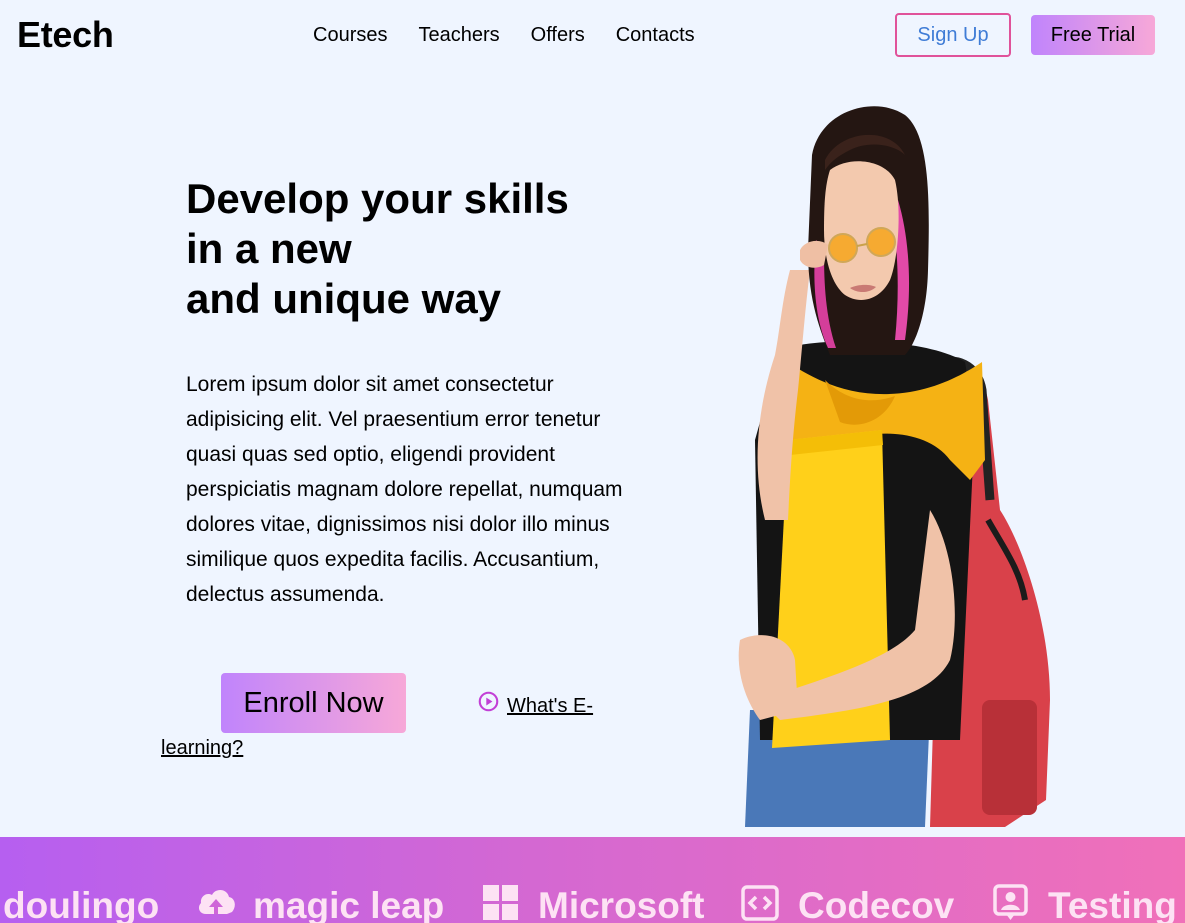  Describe the element at coordinates (621, 904) in the screenshot. I see `partner-microsoft: Microsoft` at that location.